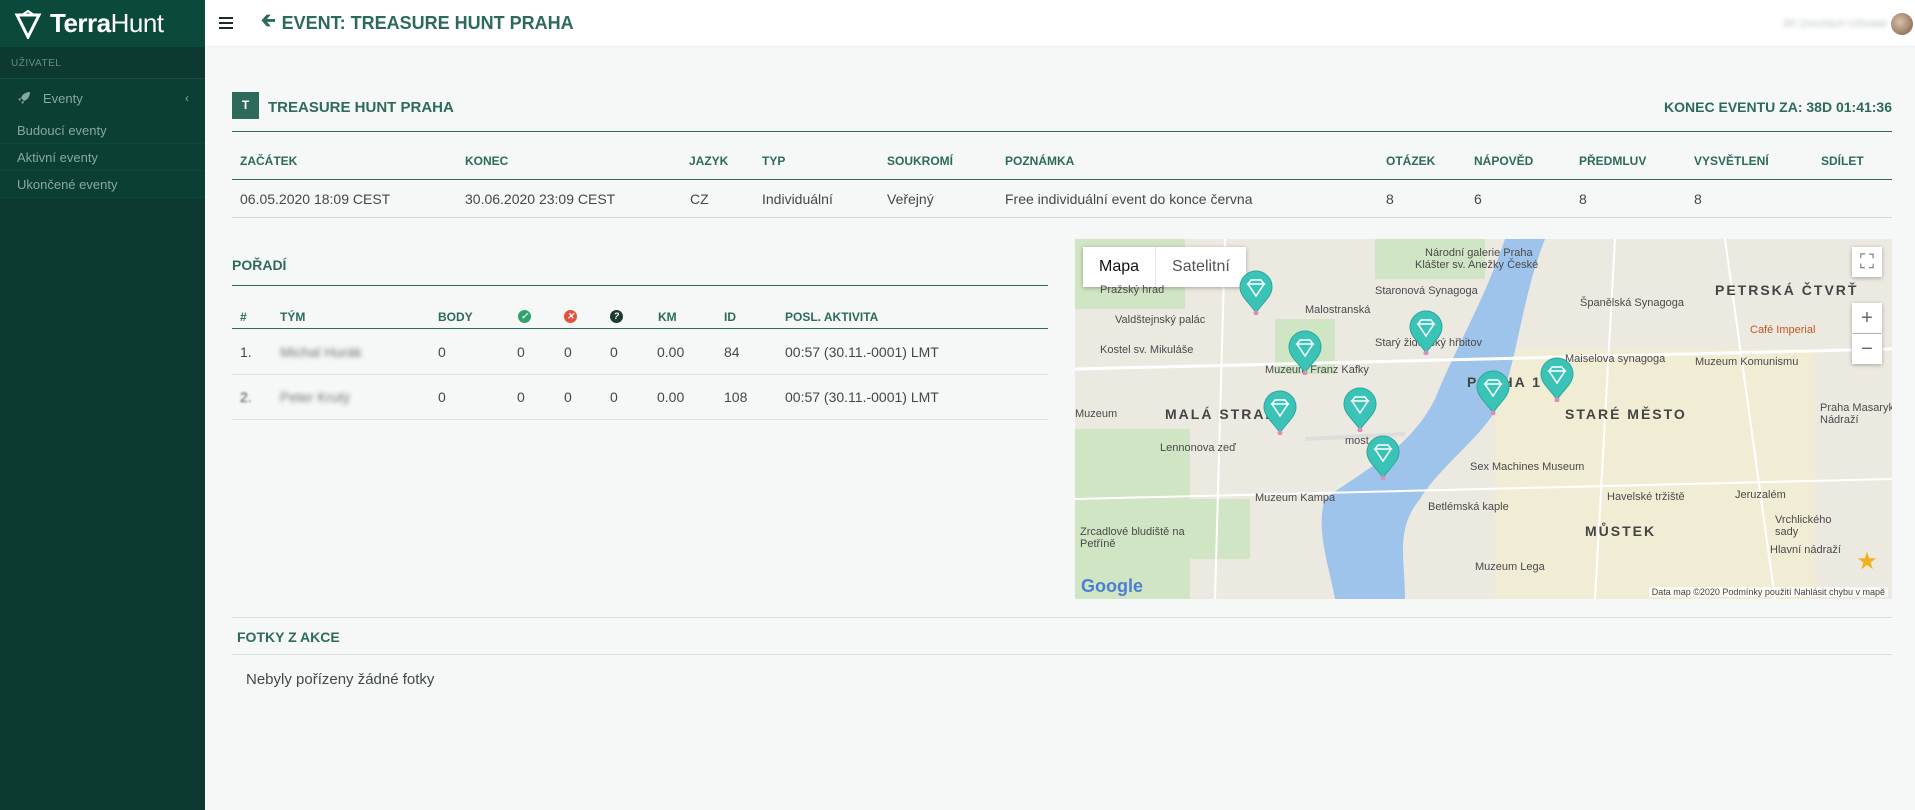 Image resolution: width=1915 pixels, height=810 pixels. What do you see at coordinates (640, 317) in the screenshot?
I see `ranking-header-row: # TÝM BODY ✓ ✕ ? KM ID POSL. AKTIVITA` at bounding box center [640, 317].